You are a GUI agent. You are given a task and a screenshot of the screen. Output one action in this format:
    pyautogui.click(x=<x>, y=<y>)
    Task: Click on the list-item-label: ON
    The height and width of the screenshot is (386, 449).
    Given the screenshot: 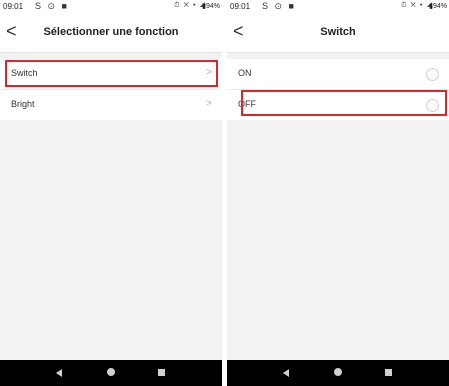 What is the action you would take?
    pyautogui.click(x=245, y=73)
    